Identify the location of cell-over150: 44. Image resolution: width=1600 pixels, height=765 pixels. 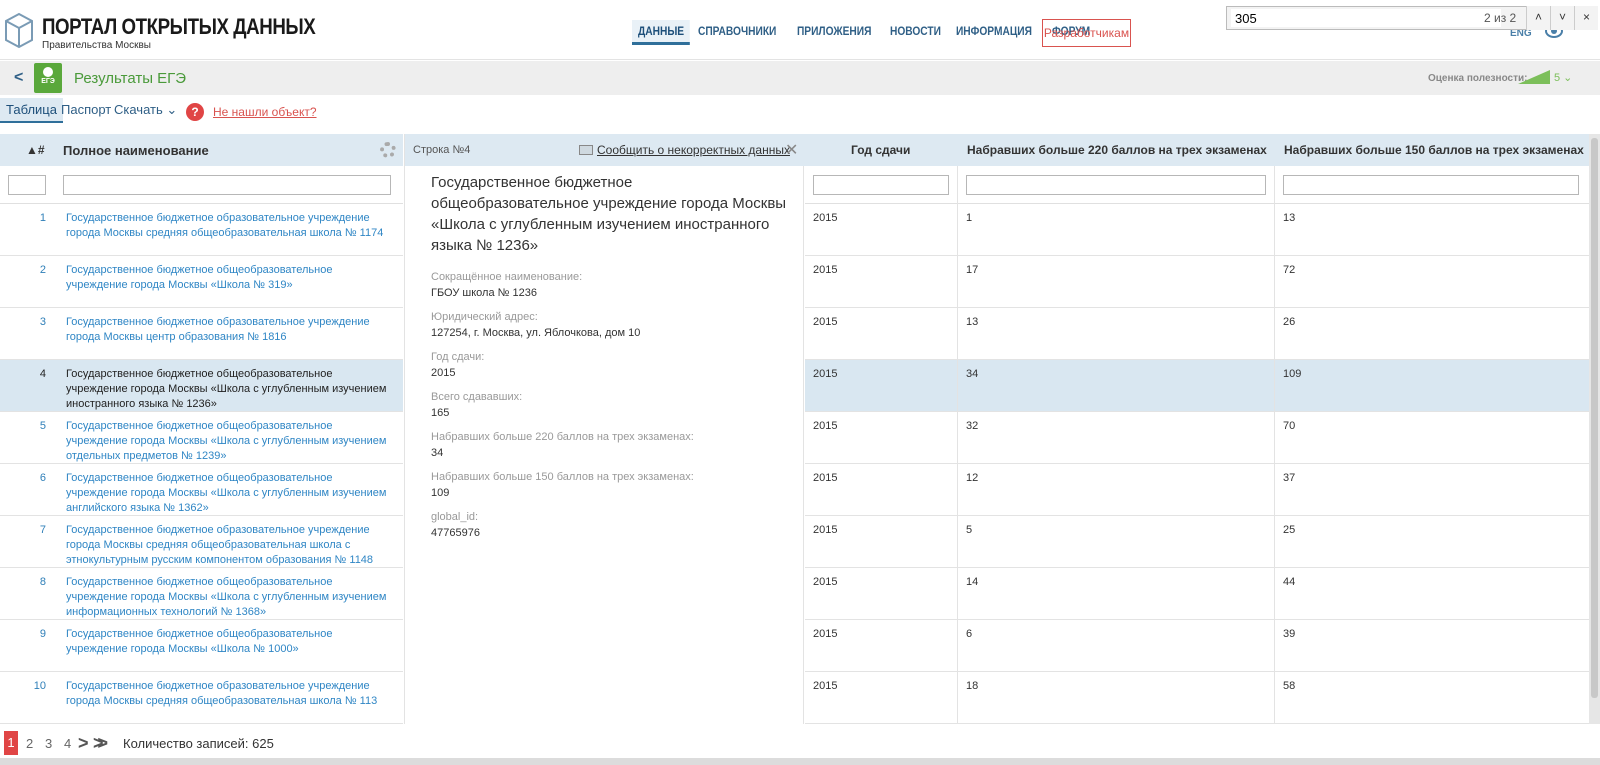
(1289, 582).